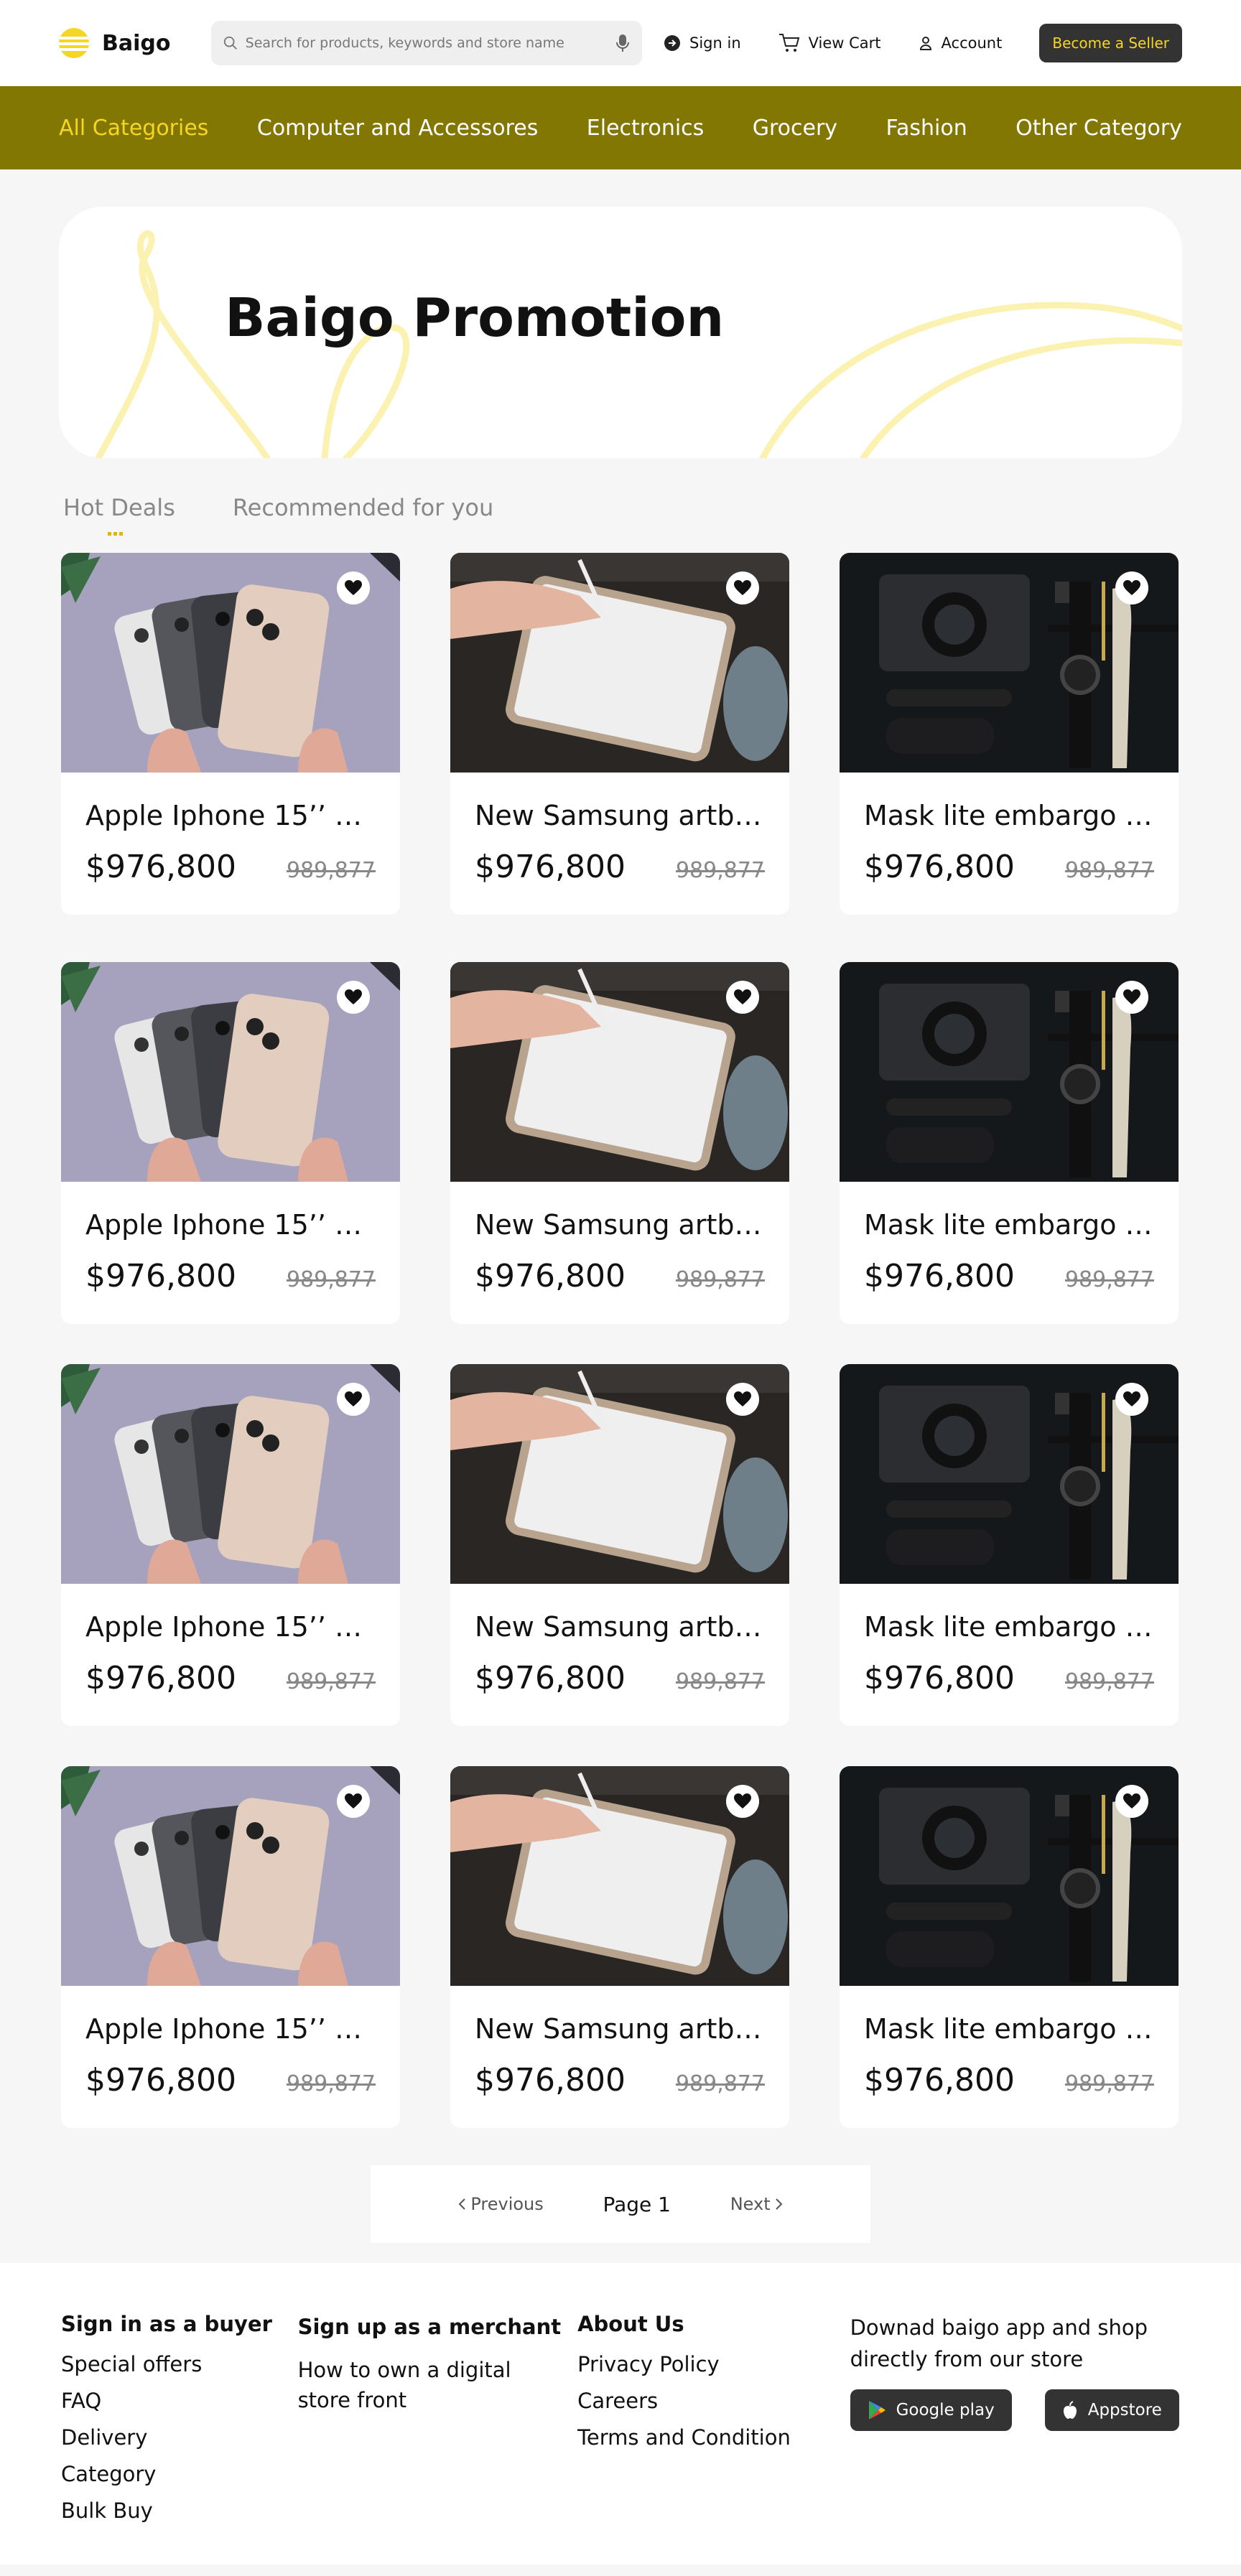 The image size is (1241, 2576). I want to click on appstore-button: Appstore, so click(1111, 2410).